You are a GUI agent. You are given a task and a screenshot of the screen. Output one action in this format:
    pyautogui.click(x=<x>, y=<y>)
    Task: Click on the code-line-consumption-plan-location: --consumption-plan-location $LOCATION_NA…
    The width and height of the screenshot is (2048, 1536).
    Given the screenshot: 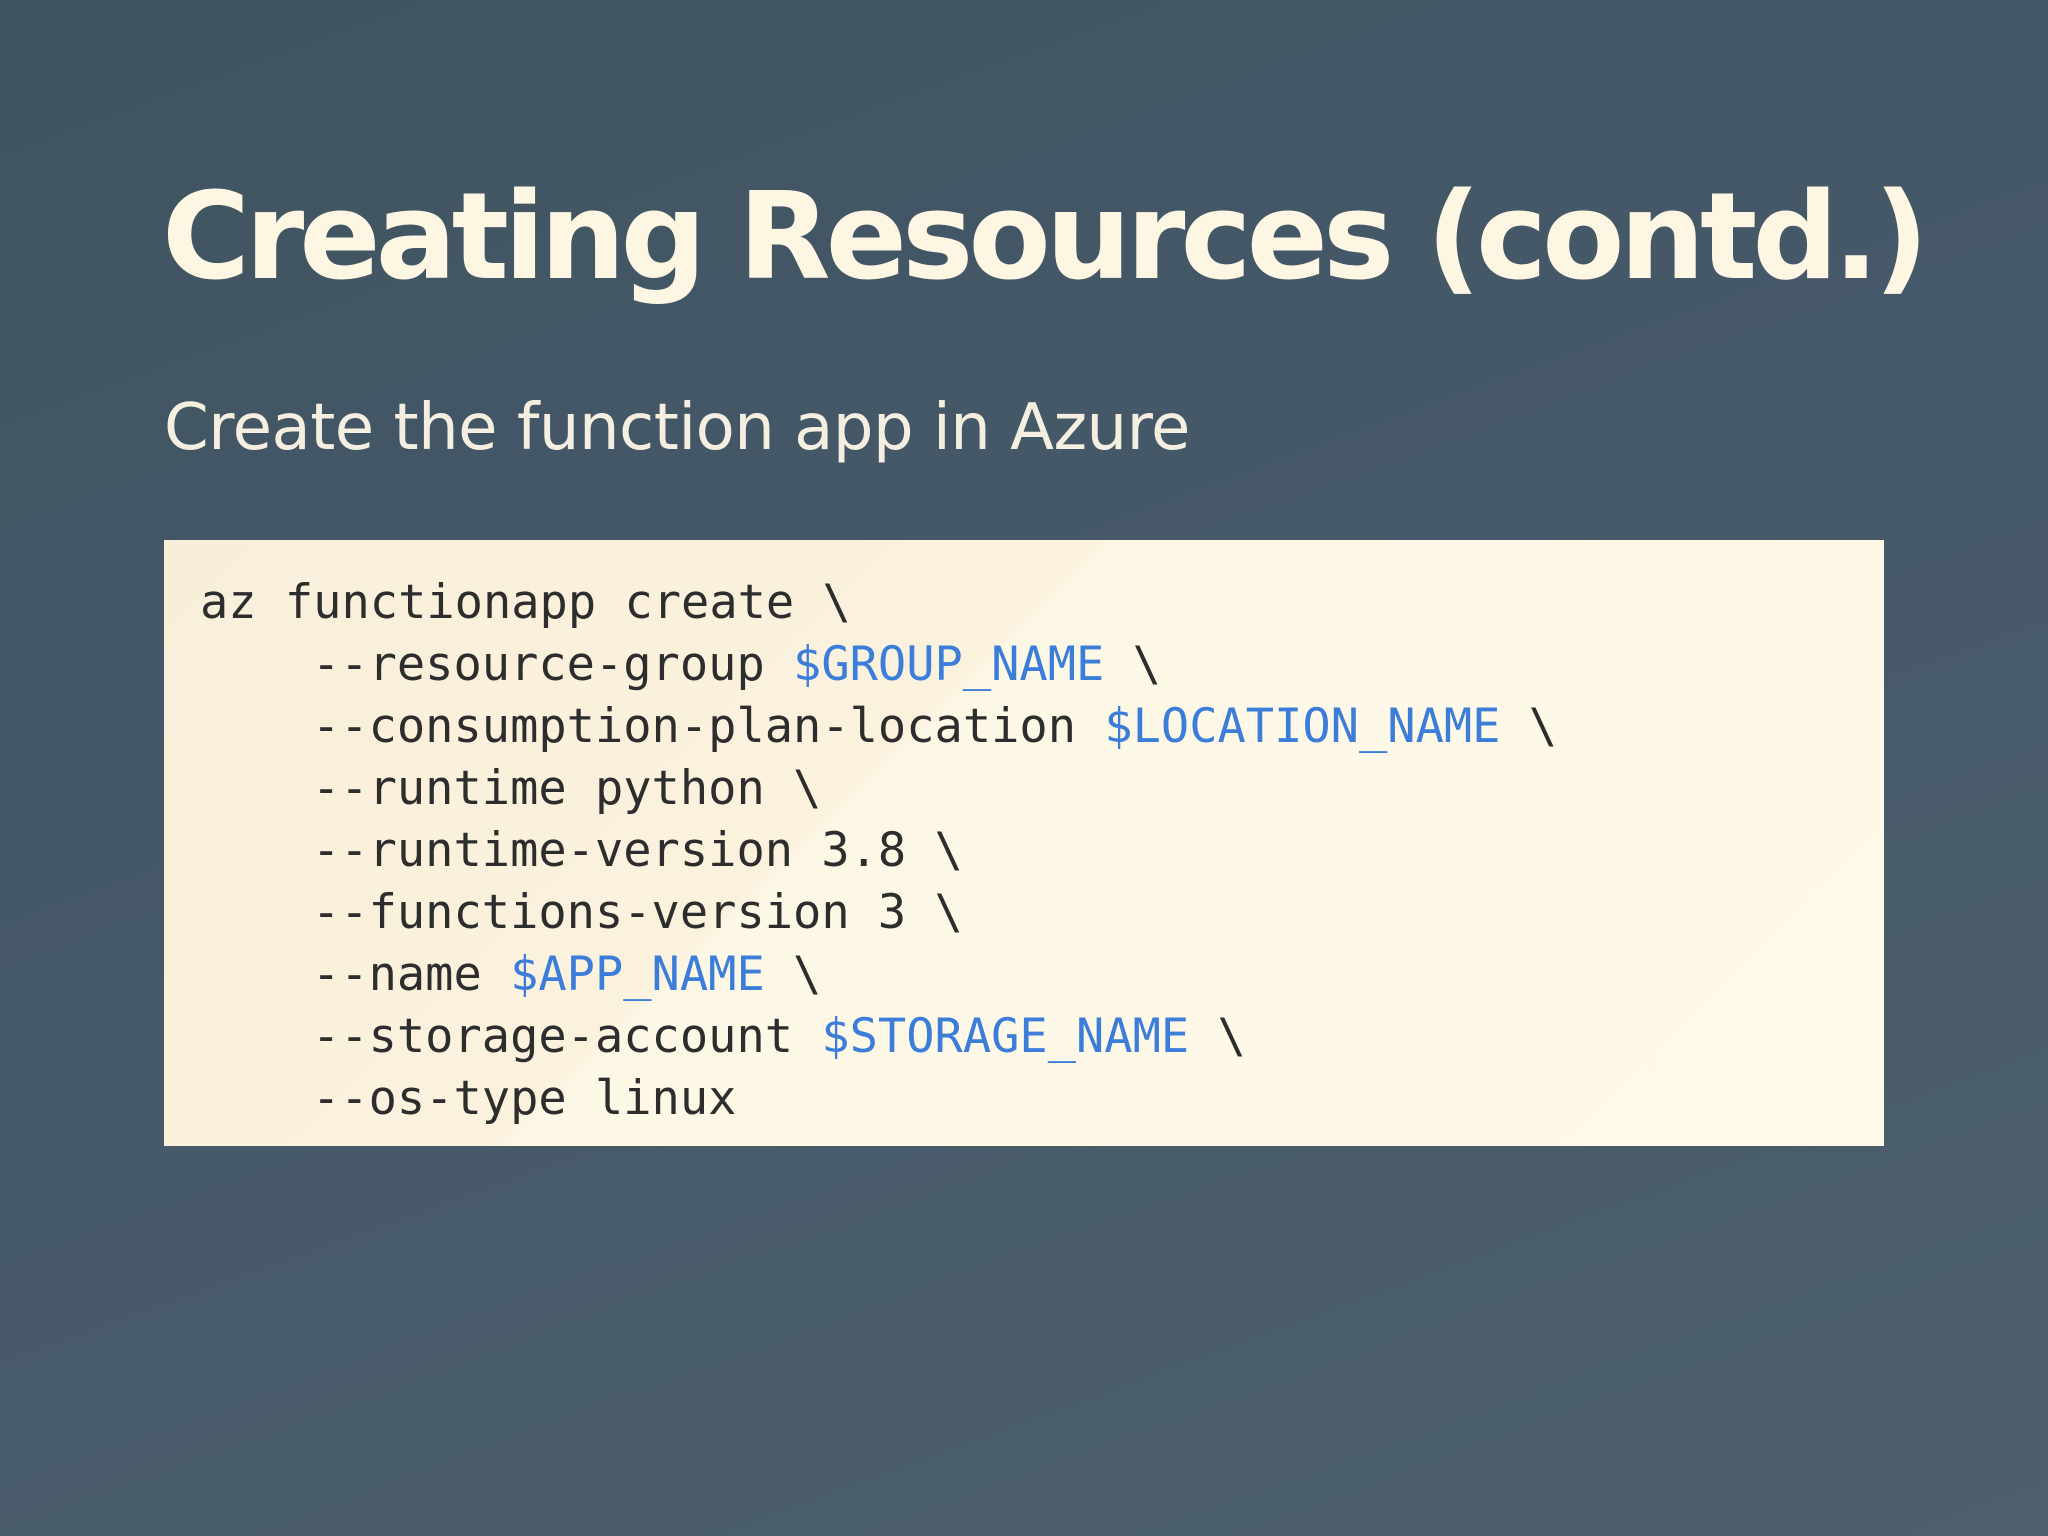 What is the action you would take?
    pyautogui.click(x=1024, y=727)
    